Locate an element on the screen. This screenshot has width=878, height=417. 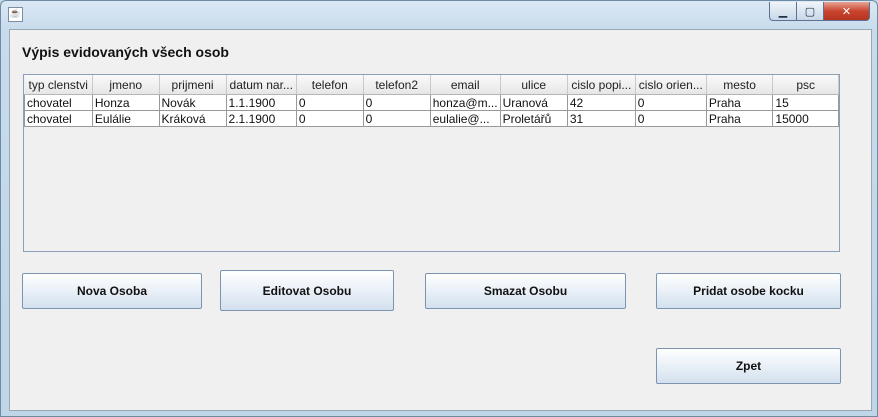
maximize-button: ▢ is located at coordinates (810, 11).